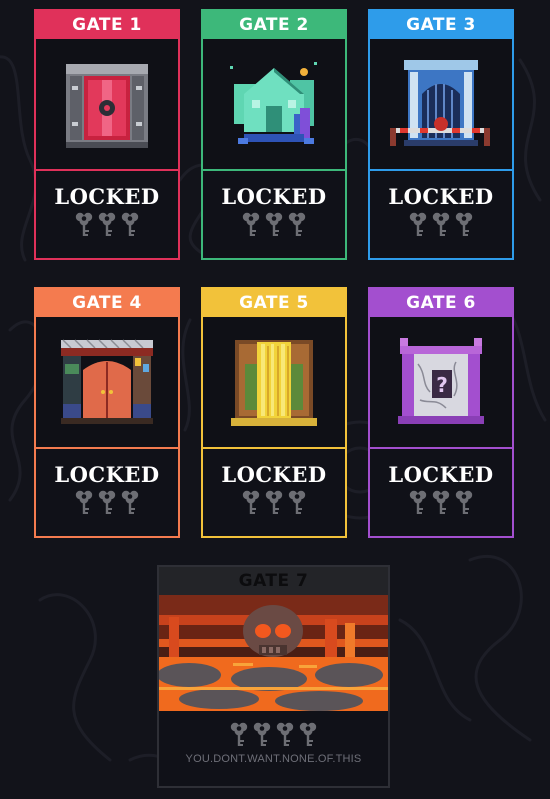  I want to click on gate-header: GATE 7, so click(273, 581).